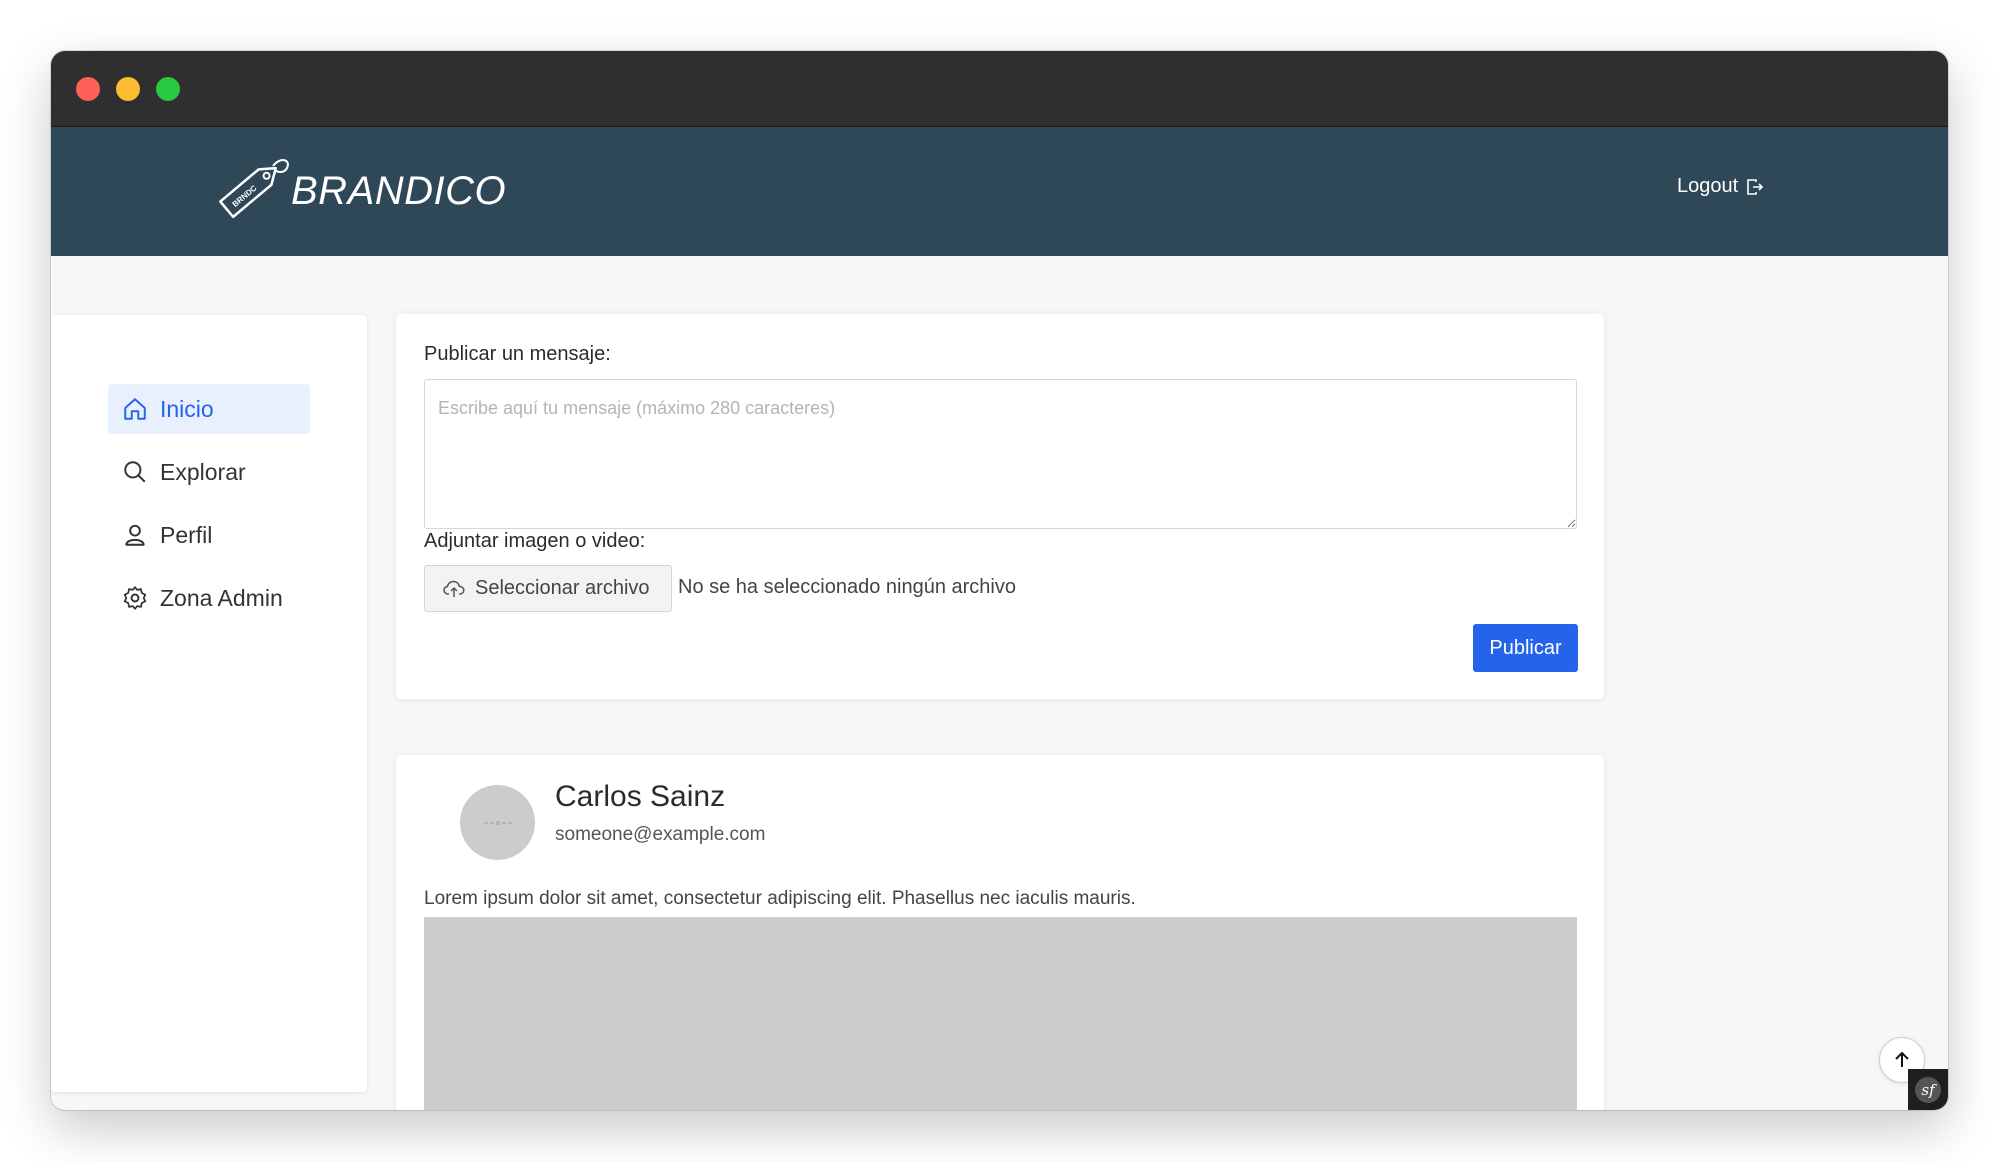 Image resolution: width=1999 pixels, height=1162 pixels. What do you see at coordinates (398, 191) in the screenshot?
I see `brand-name: BRANDICO` at bounding box center [398, 191].